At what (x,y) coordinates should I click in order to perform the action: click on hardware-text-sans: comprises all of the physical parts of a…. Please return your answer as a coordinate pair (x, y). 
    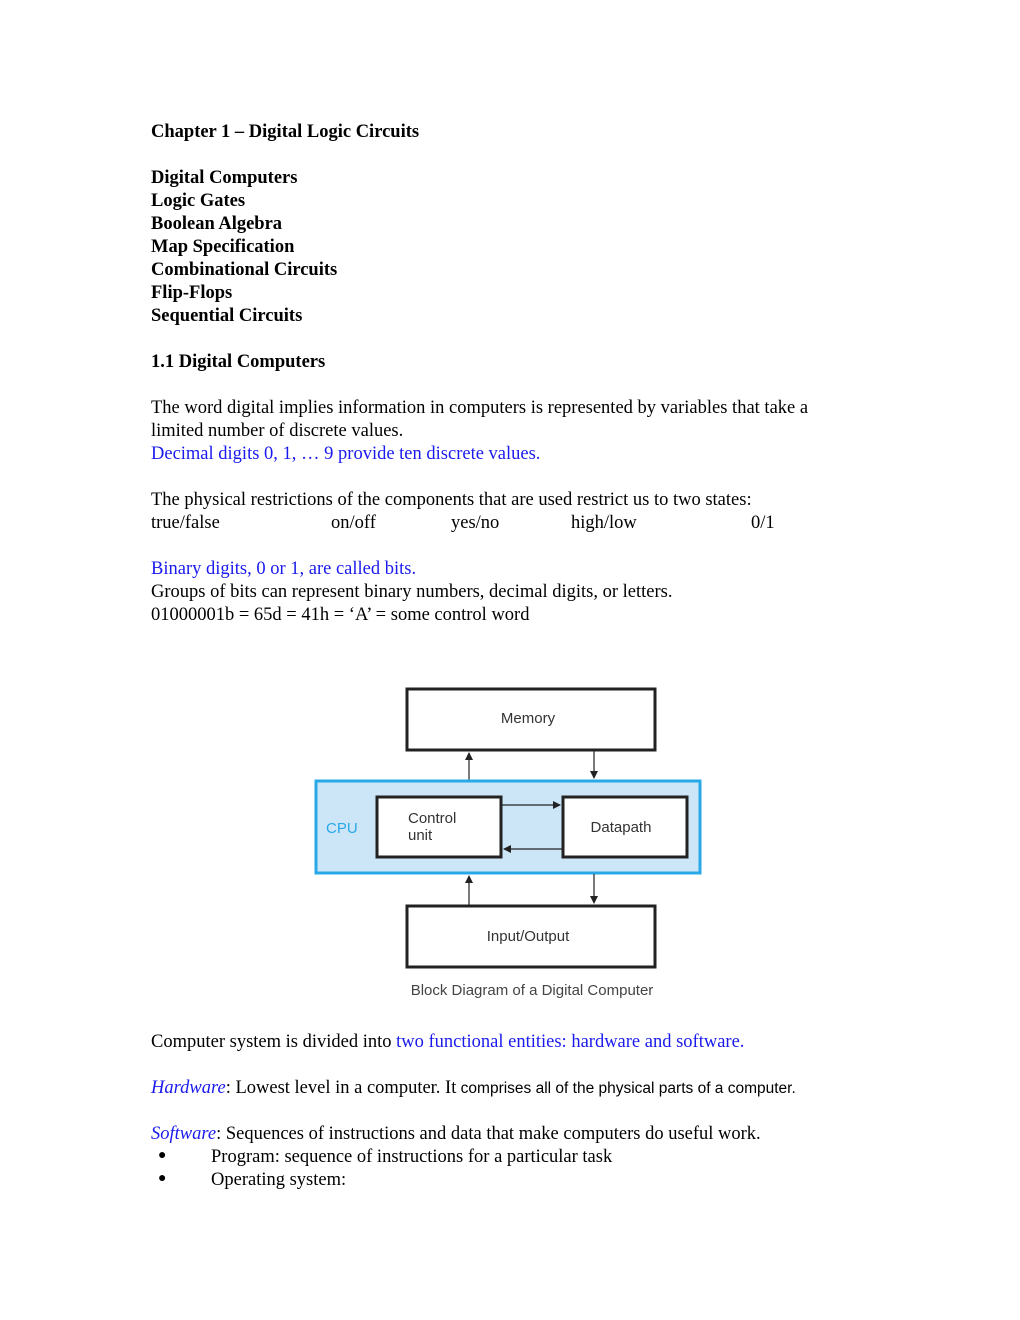
    Looking at the image, I should click on (626, 1088).